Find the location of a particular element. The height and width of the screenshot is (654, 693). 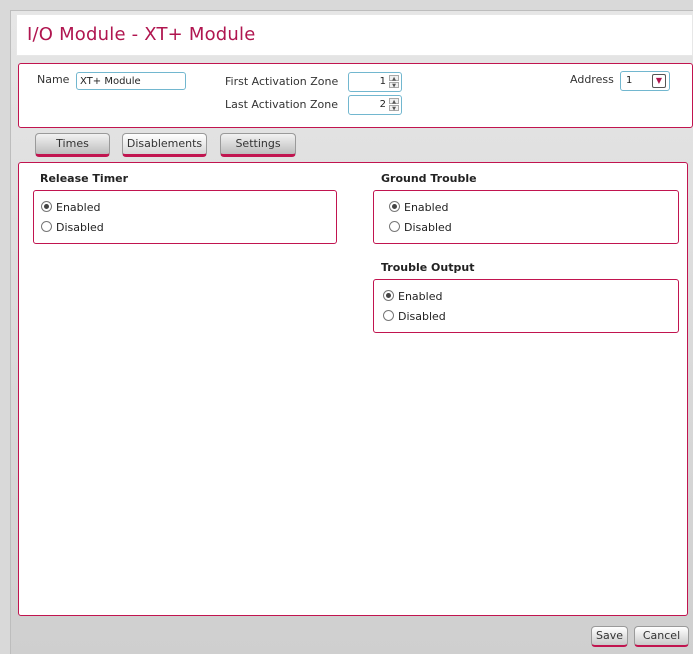

window-title: I/O Module - XT+ Module is located at coordinates (141, 34).